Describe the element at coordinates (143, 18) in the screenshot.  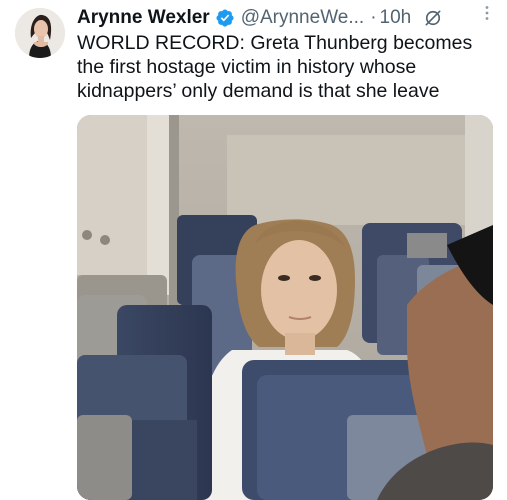
I see `author-display-name: Arynne Wexler` at that location.